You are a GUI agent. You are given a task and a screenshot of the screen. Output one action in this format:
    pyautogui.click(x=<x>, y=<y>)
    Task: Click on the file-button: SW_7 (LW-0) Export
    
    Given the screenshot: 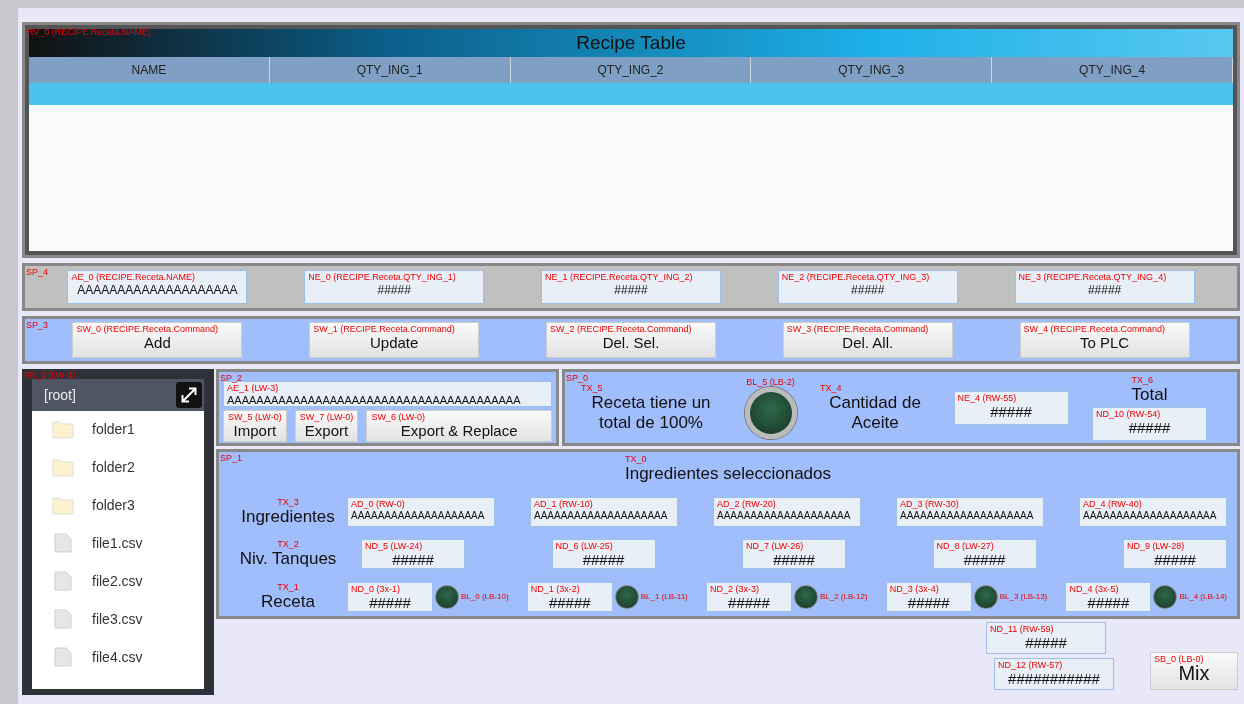 What is the action you would take?
    pyautogui.click(x=326, y=426)
    